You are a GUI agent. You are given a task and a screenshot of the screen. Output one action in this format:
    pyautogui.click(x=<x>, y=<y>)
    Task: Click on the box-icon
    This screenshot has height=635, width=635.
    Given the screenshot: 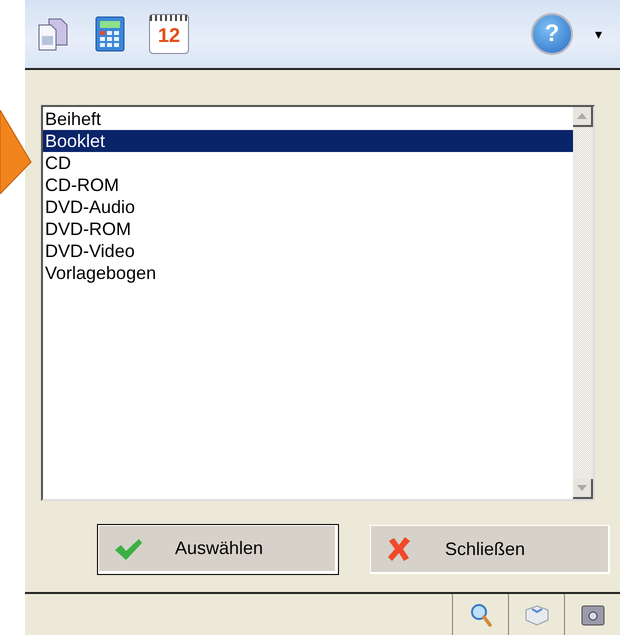 What is the action you would take?
    pyautogui.click(x=536, y=615)
    